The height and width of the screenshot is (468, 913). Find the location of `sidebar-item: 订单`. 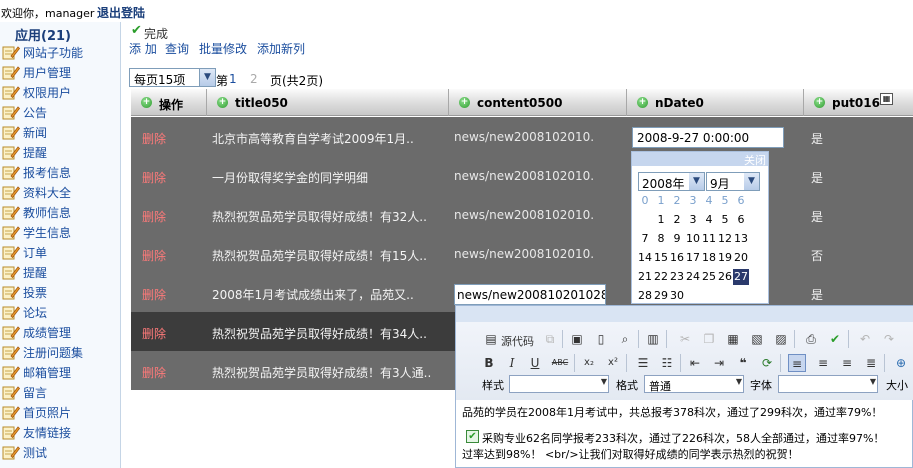

sidebar-item: 订单 is located at coordinates (60, 252).